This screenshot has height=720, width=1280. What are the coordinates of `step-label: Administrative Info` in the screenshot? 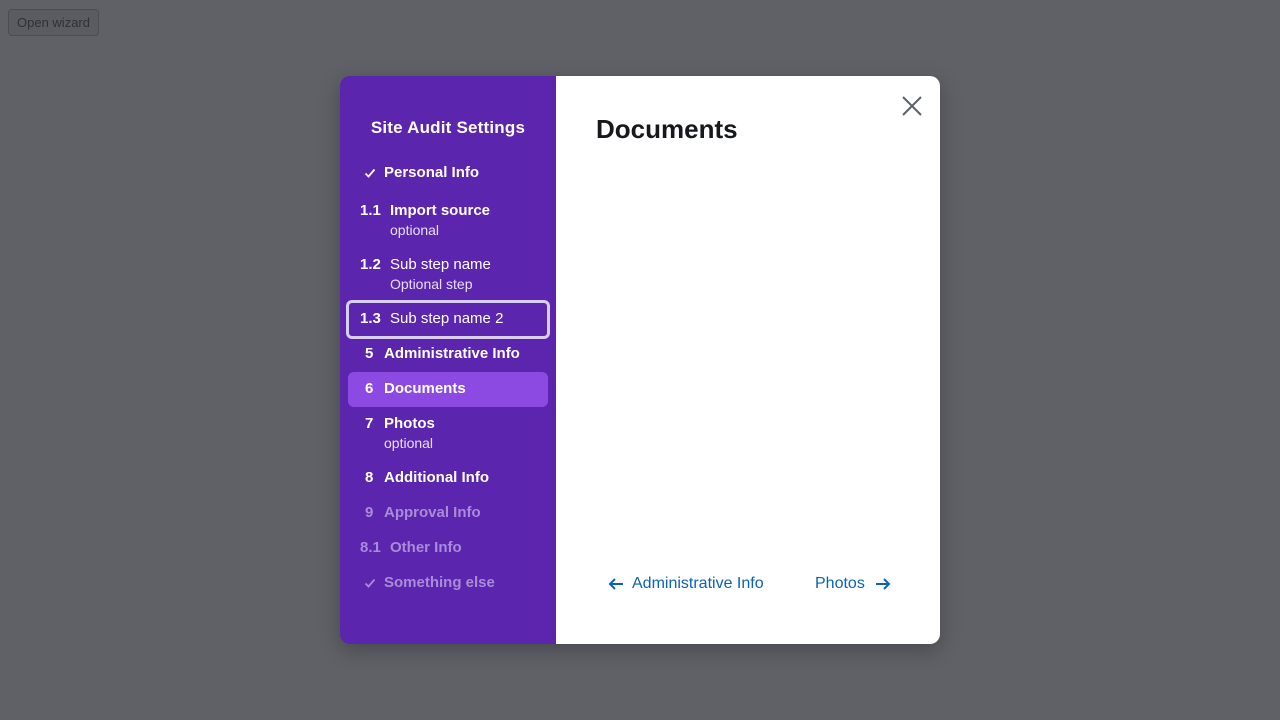 It's located at (452, 353).